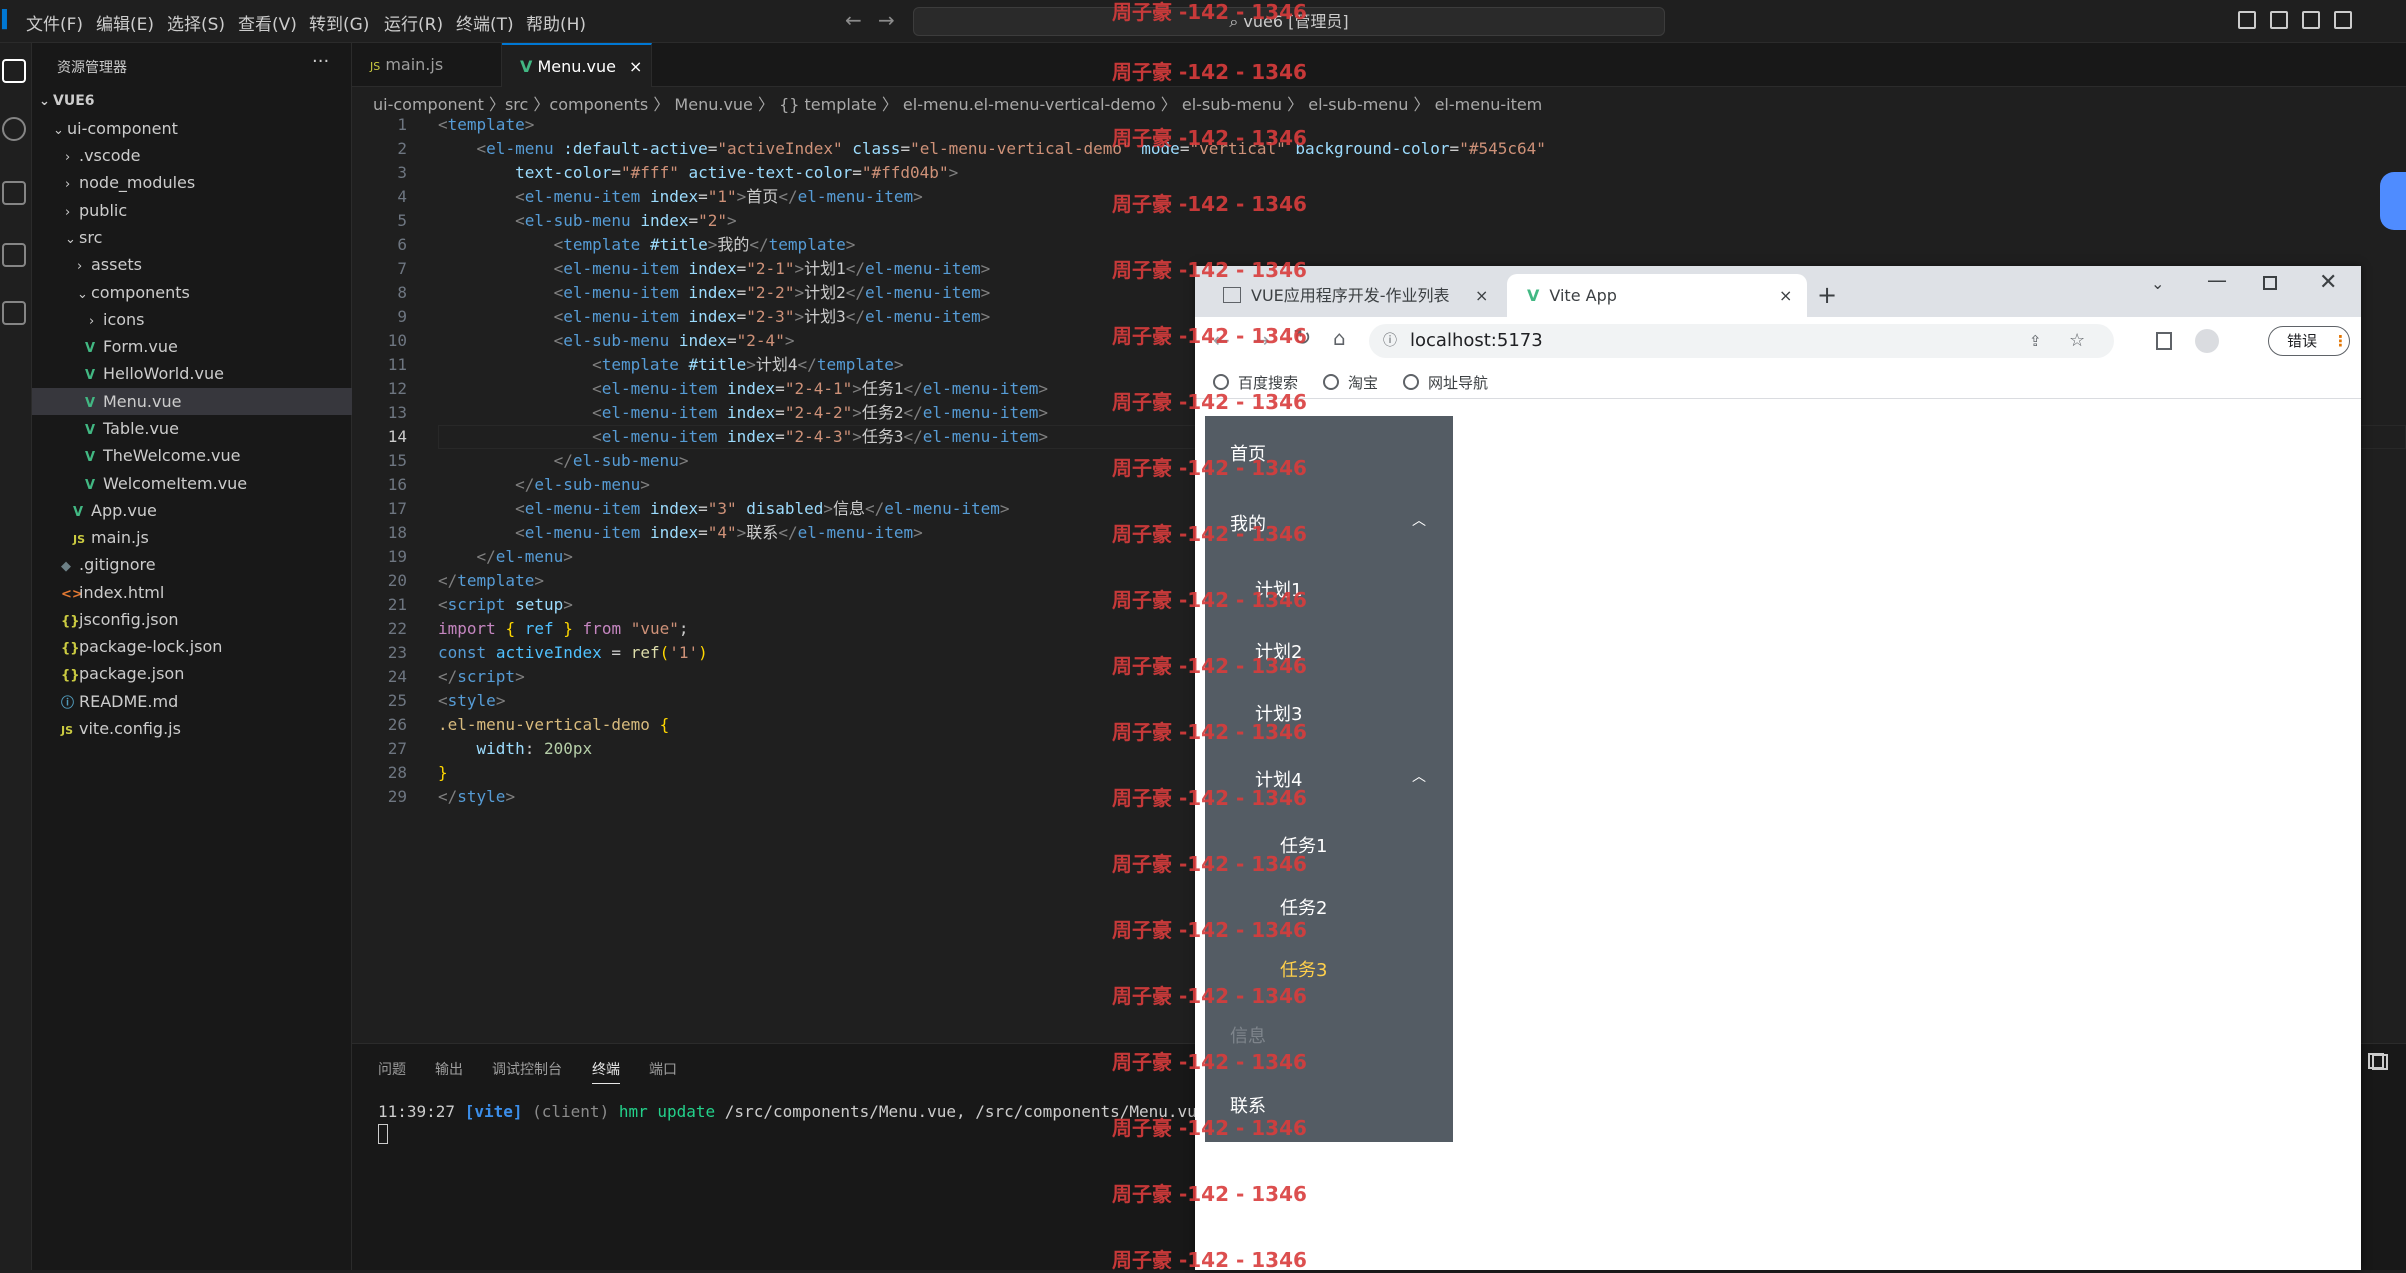  What do you see at coordinates (2077, 341) in the screenshot?
I see `bookmark-star-icon: ☆` at bounding box center [2077, 341].